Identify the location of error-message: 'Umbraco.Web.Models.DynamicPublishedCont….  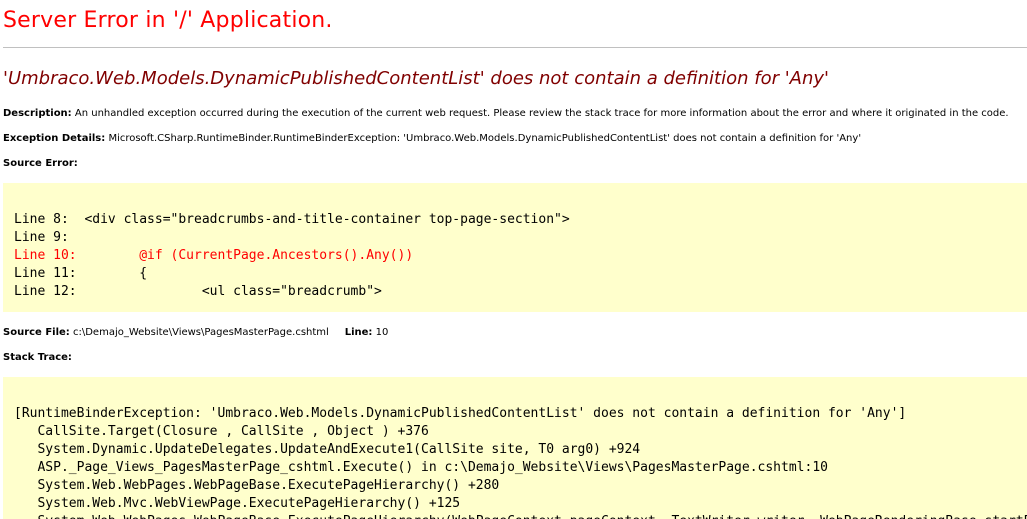
(416, 78).